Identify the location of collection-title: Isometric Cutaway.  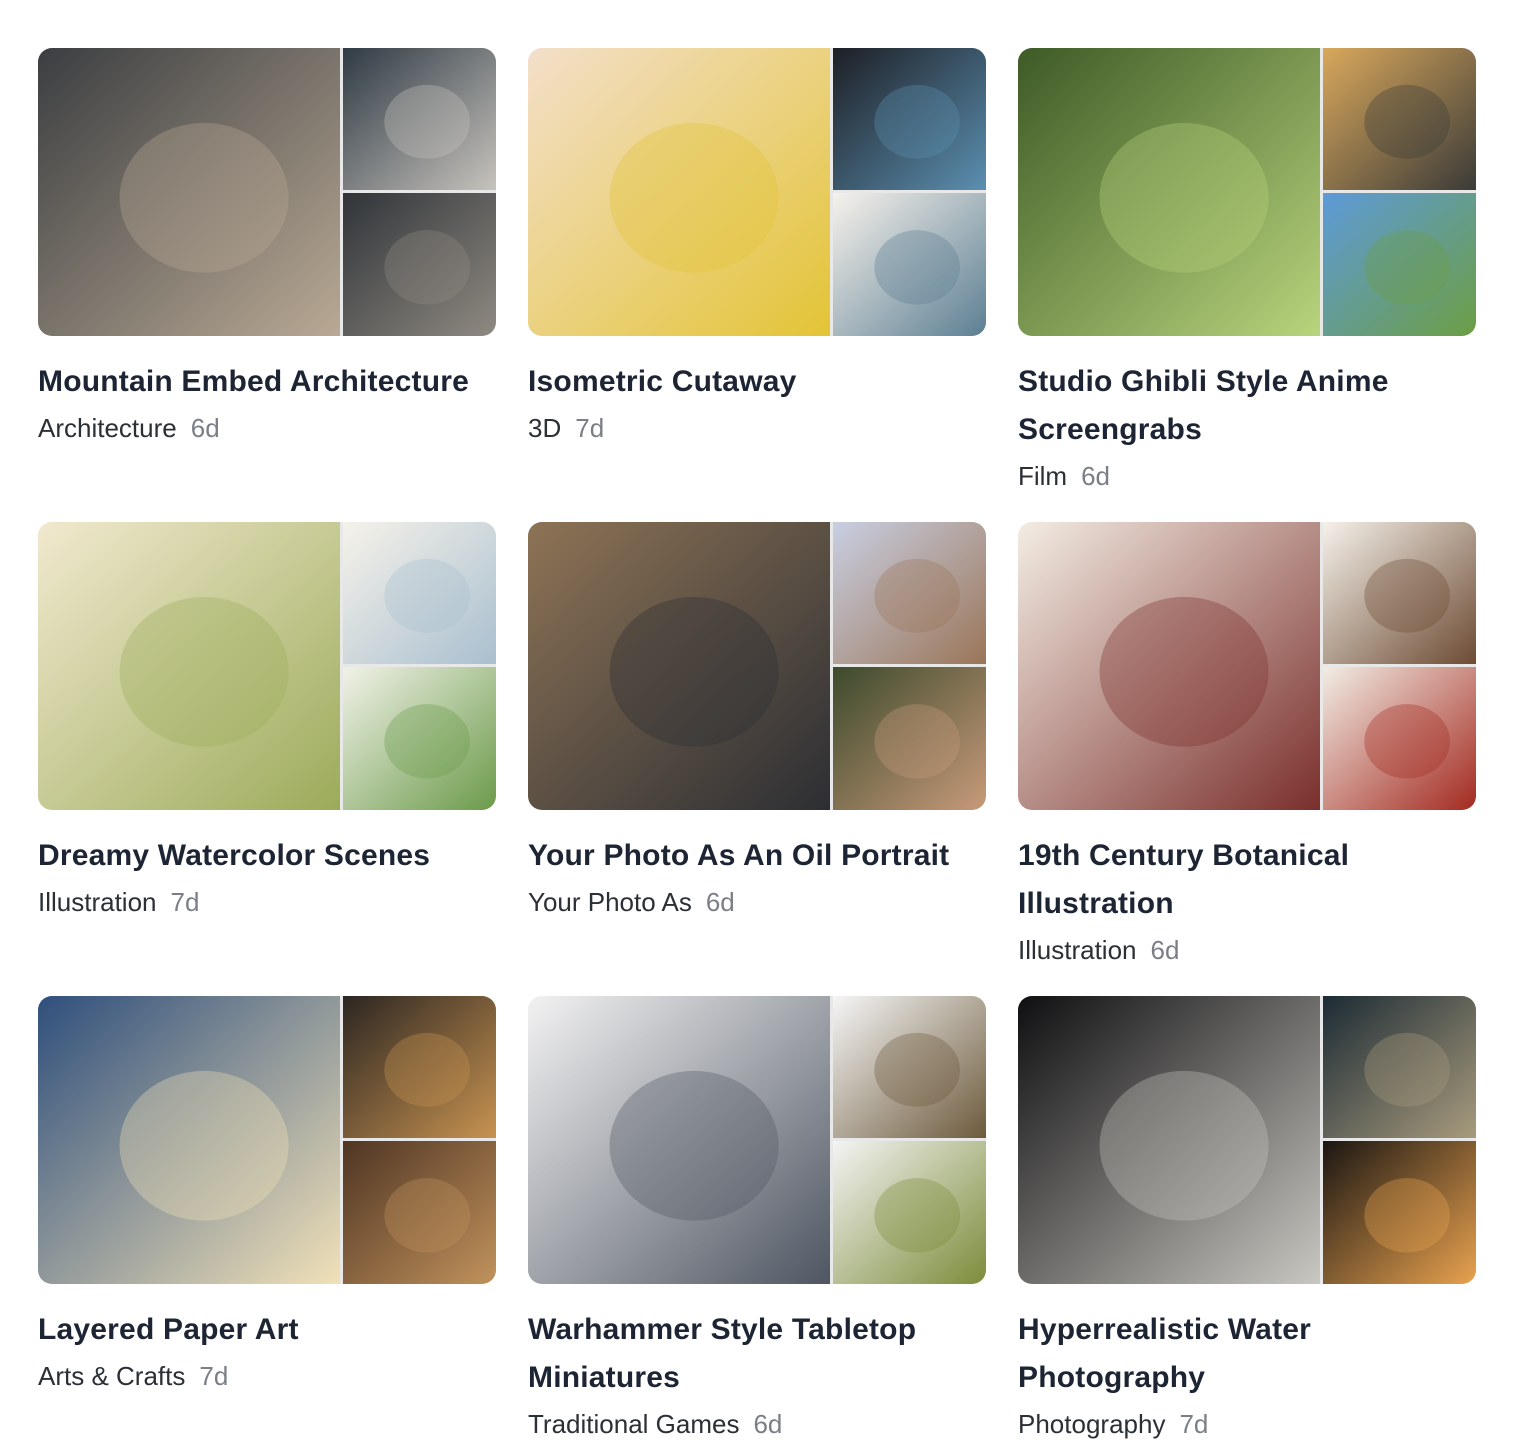
(757, 382).